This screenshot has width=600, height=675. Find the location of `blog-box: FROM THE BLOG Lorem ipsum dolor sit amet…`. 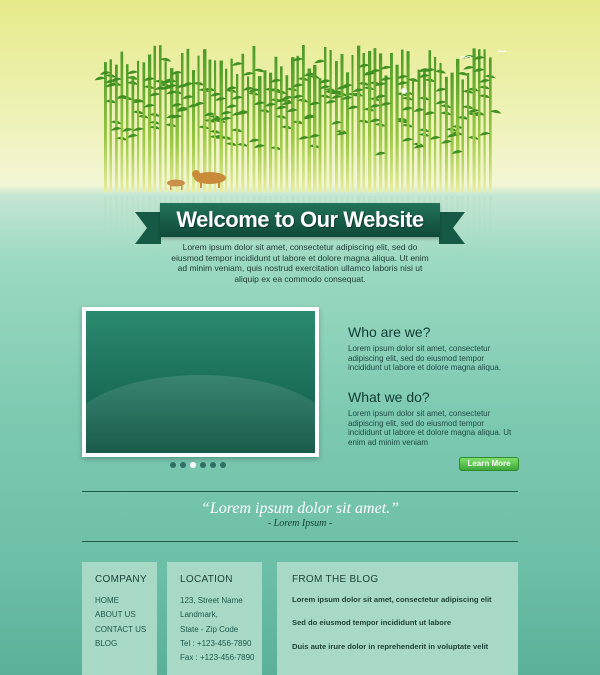

blog-box: FROM THE BLOG Lorem ipsum dolor sit amet… is located at coordinates (397, 618).